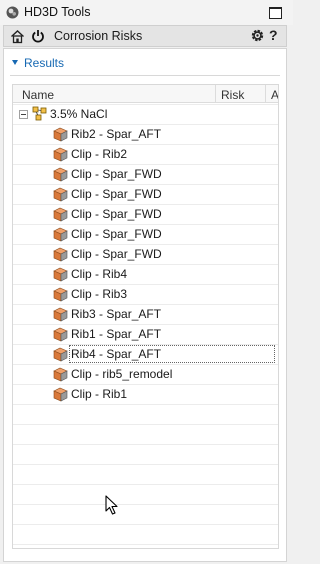 Image resolution: width=320 pixels, height=564 pixels. I want to click on tree-item: Rib3 - Spar_AFT, so click(145, 314).